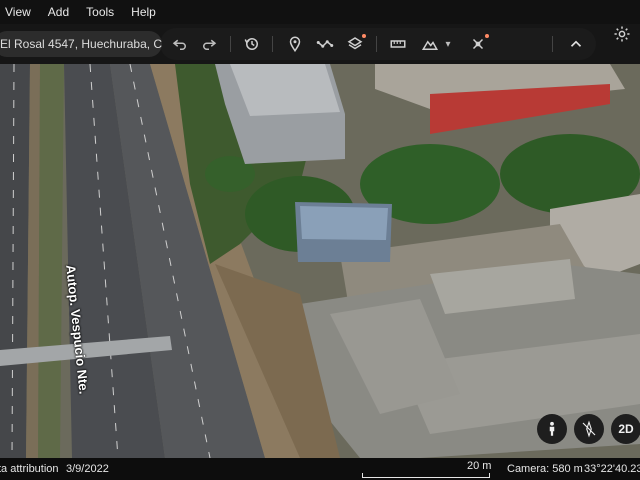 Image resolution: width=640 pixels, height=480 pixels. What do you see at coordinates (147, 12) in the screenshot?
I see `menu-help: Help` at bounding box center [147, 12].